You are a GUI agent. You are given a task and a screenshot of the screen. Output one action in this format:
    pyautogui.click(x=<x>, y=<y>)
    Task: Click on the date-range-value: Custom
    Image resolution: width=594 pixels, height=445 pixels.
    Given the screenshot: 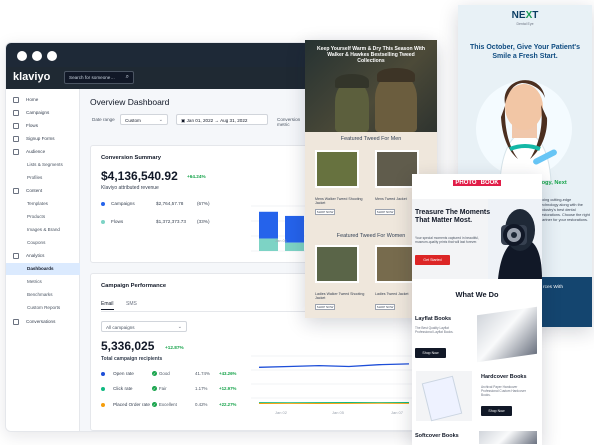 What is the action you would take?
    pyautogui.click(x=133, y=120)
    